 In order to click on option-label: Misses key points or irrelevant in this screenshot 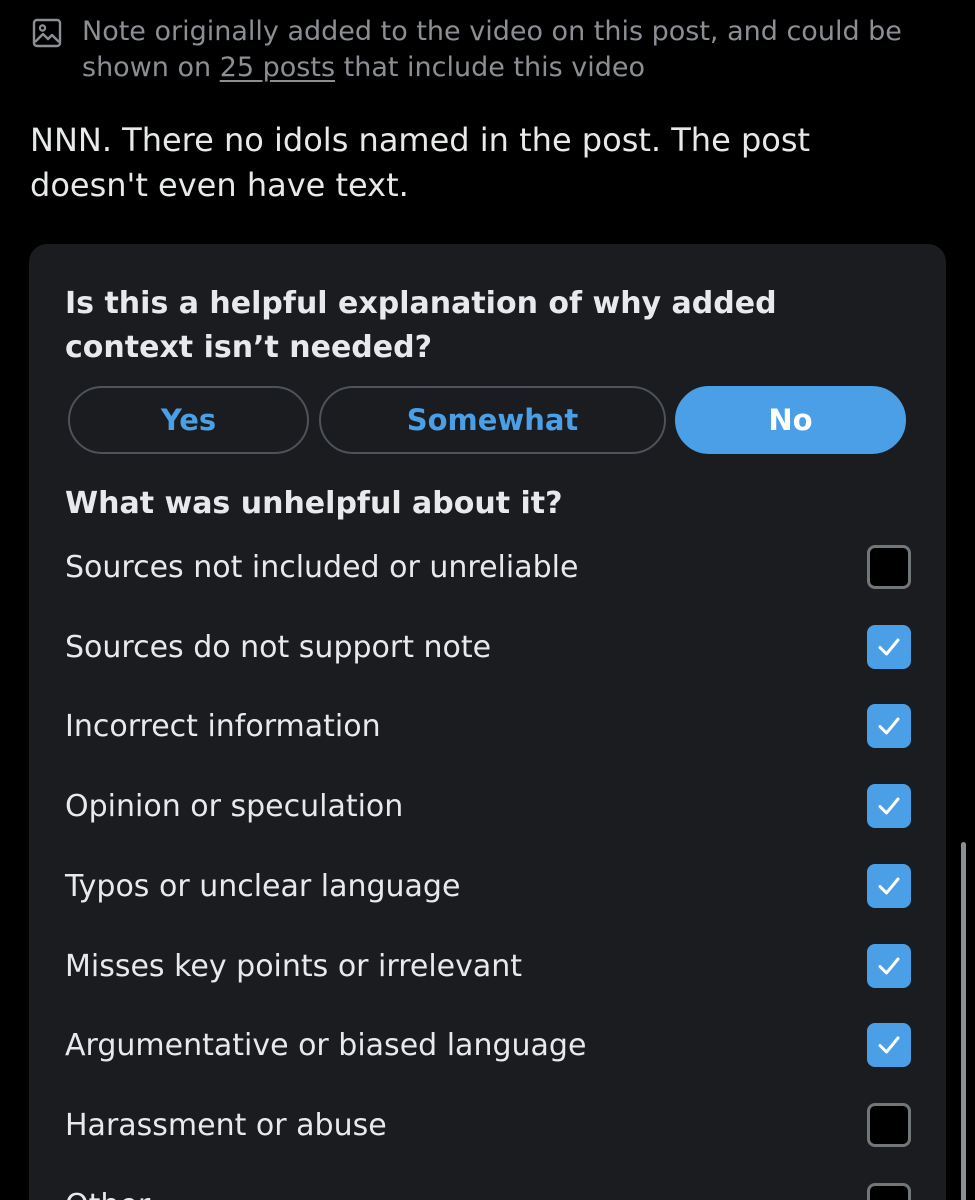, I will do `click(294, 966)`.